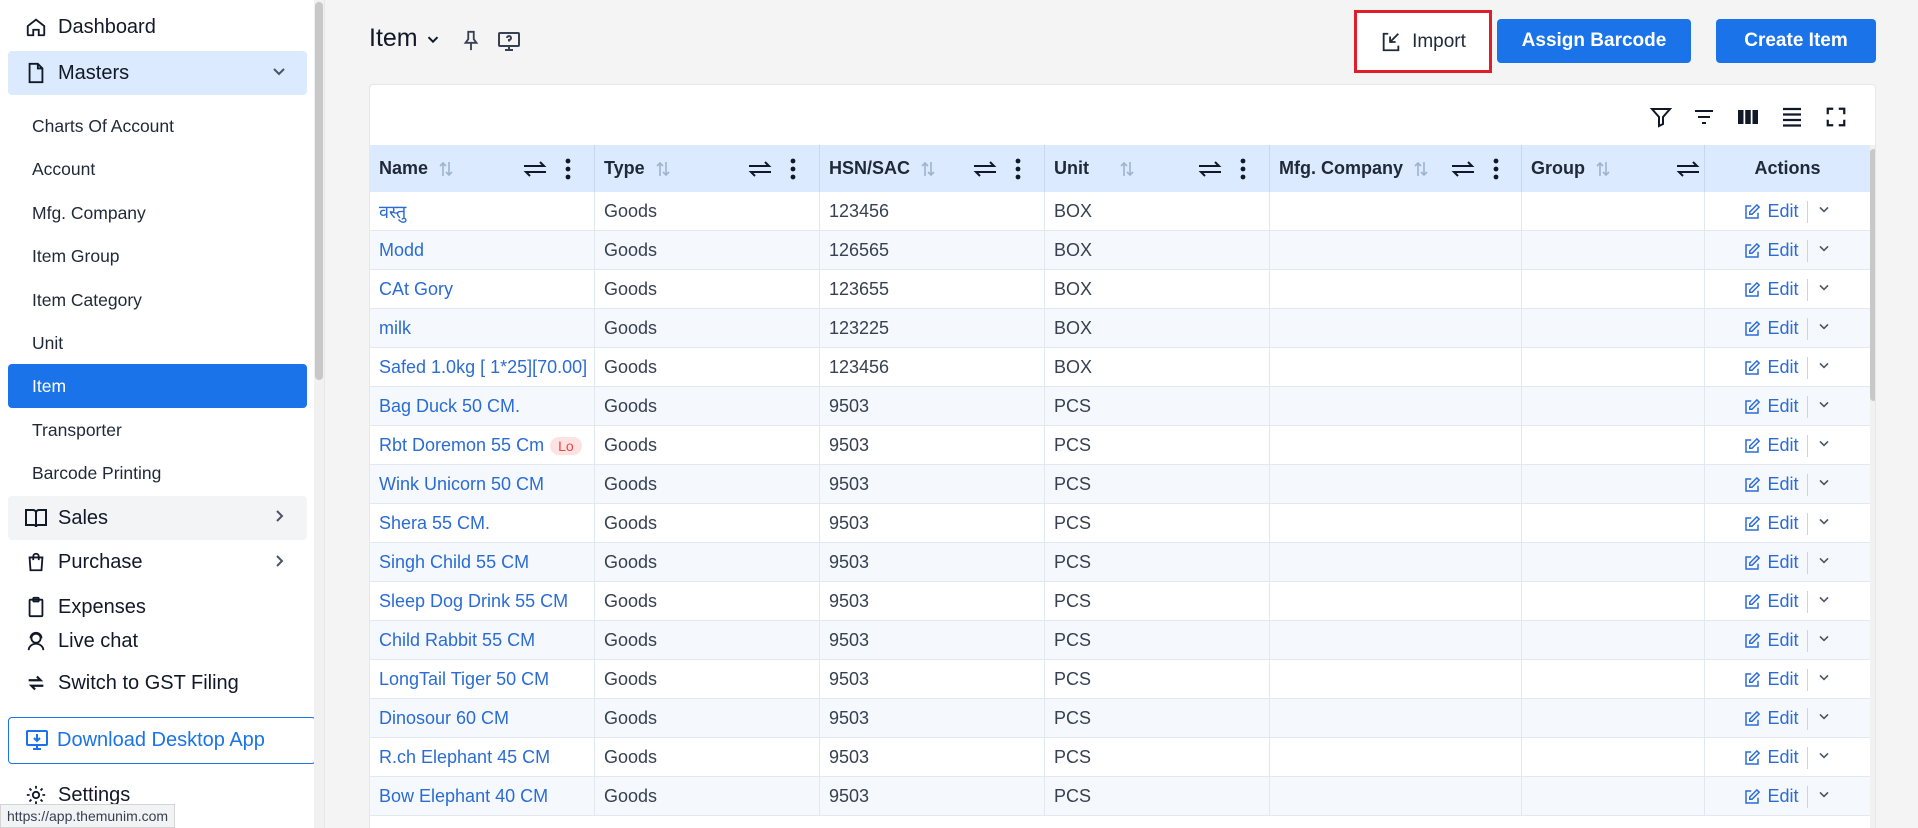  Describe the element at coordinates (157, 386) in the screenshot. I see `sidebar-item-item: Item` at that location.